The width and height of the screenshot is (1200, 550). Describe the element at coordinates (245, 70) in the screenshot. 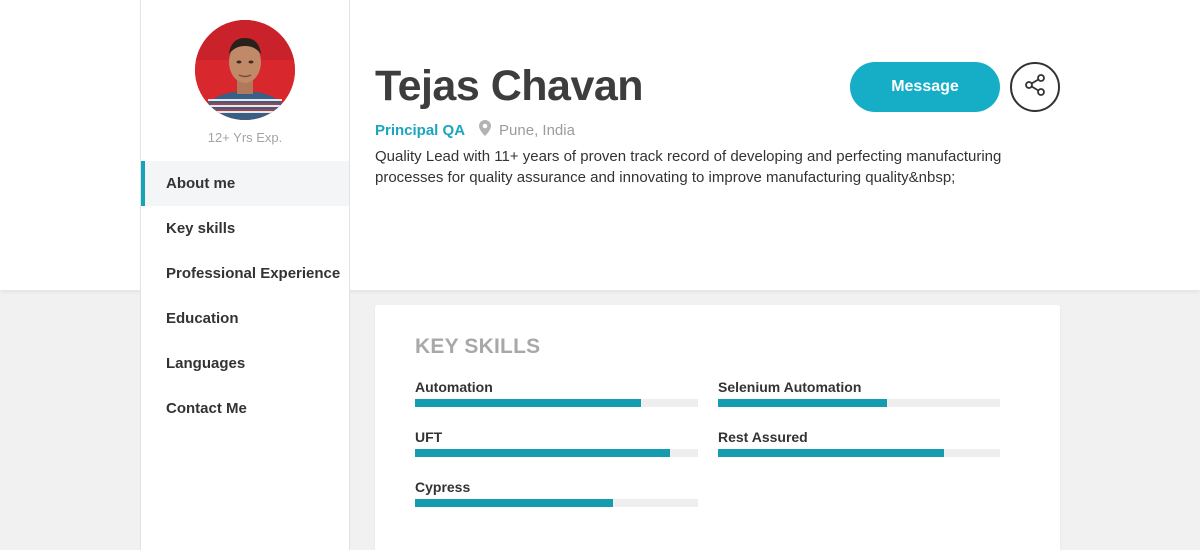

I see `avatar` at that location.